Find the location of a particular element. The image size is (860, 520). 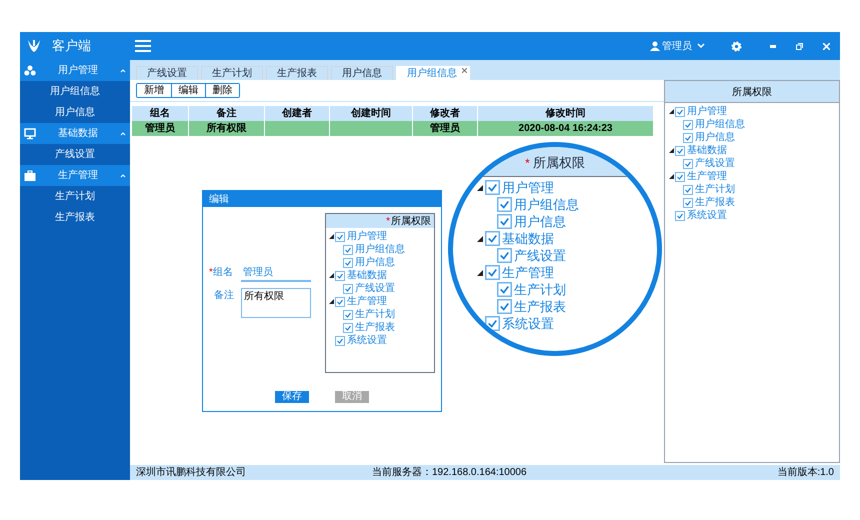

toolbar-button: 删除 is located at coordinates (222, 90).